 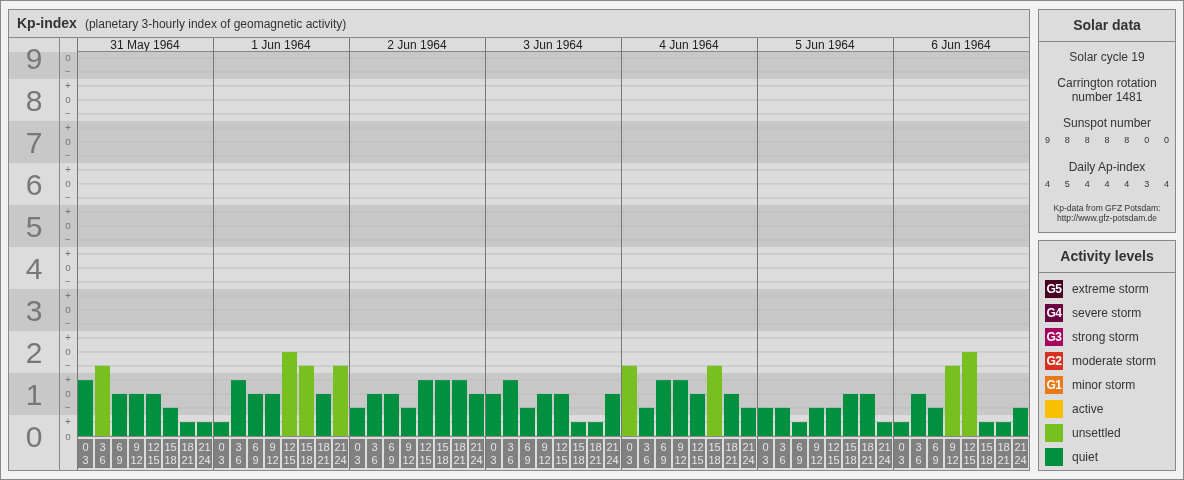 I want to click on axis-label: 9, so click(x=34, y=58).